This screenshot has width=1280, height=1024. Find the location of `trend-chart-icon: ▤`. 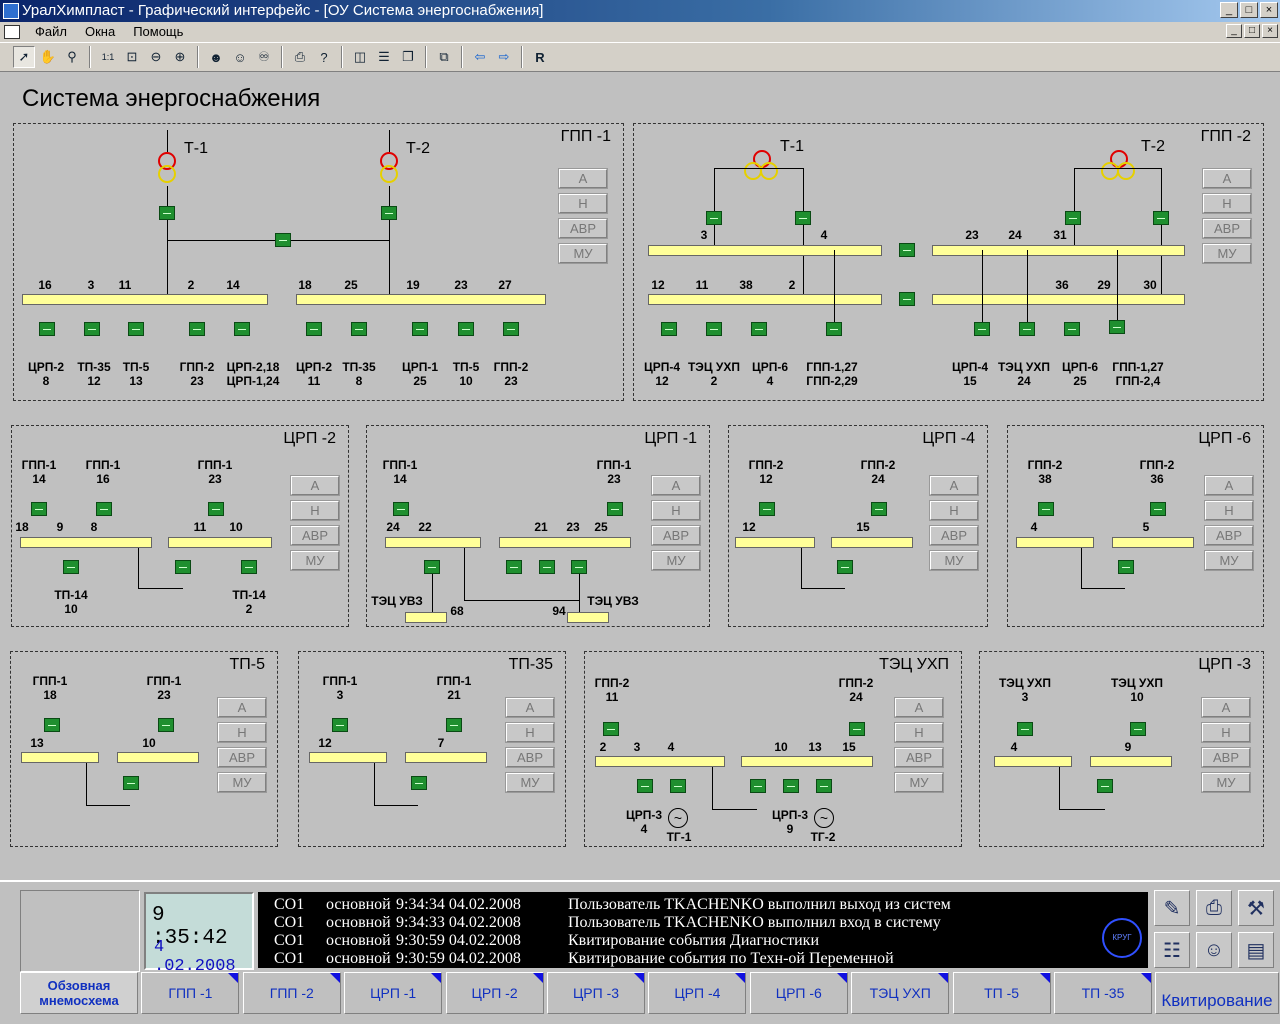

trend-chart-icon: ▤ is located at coordinates (1256, 950).